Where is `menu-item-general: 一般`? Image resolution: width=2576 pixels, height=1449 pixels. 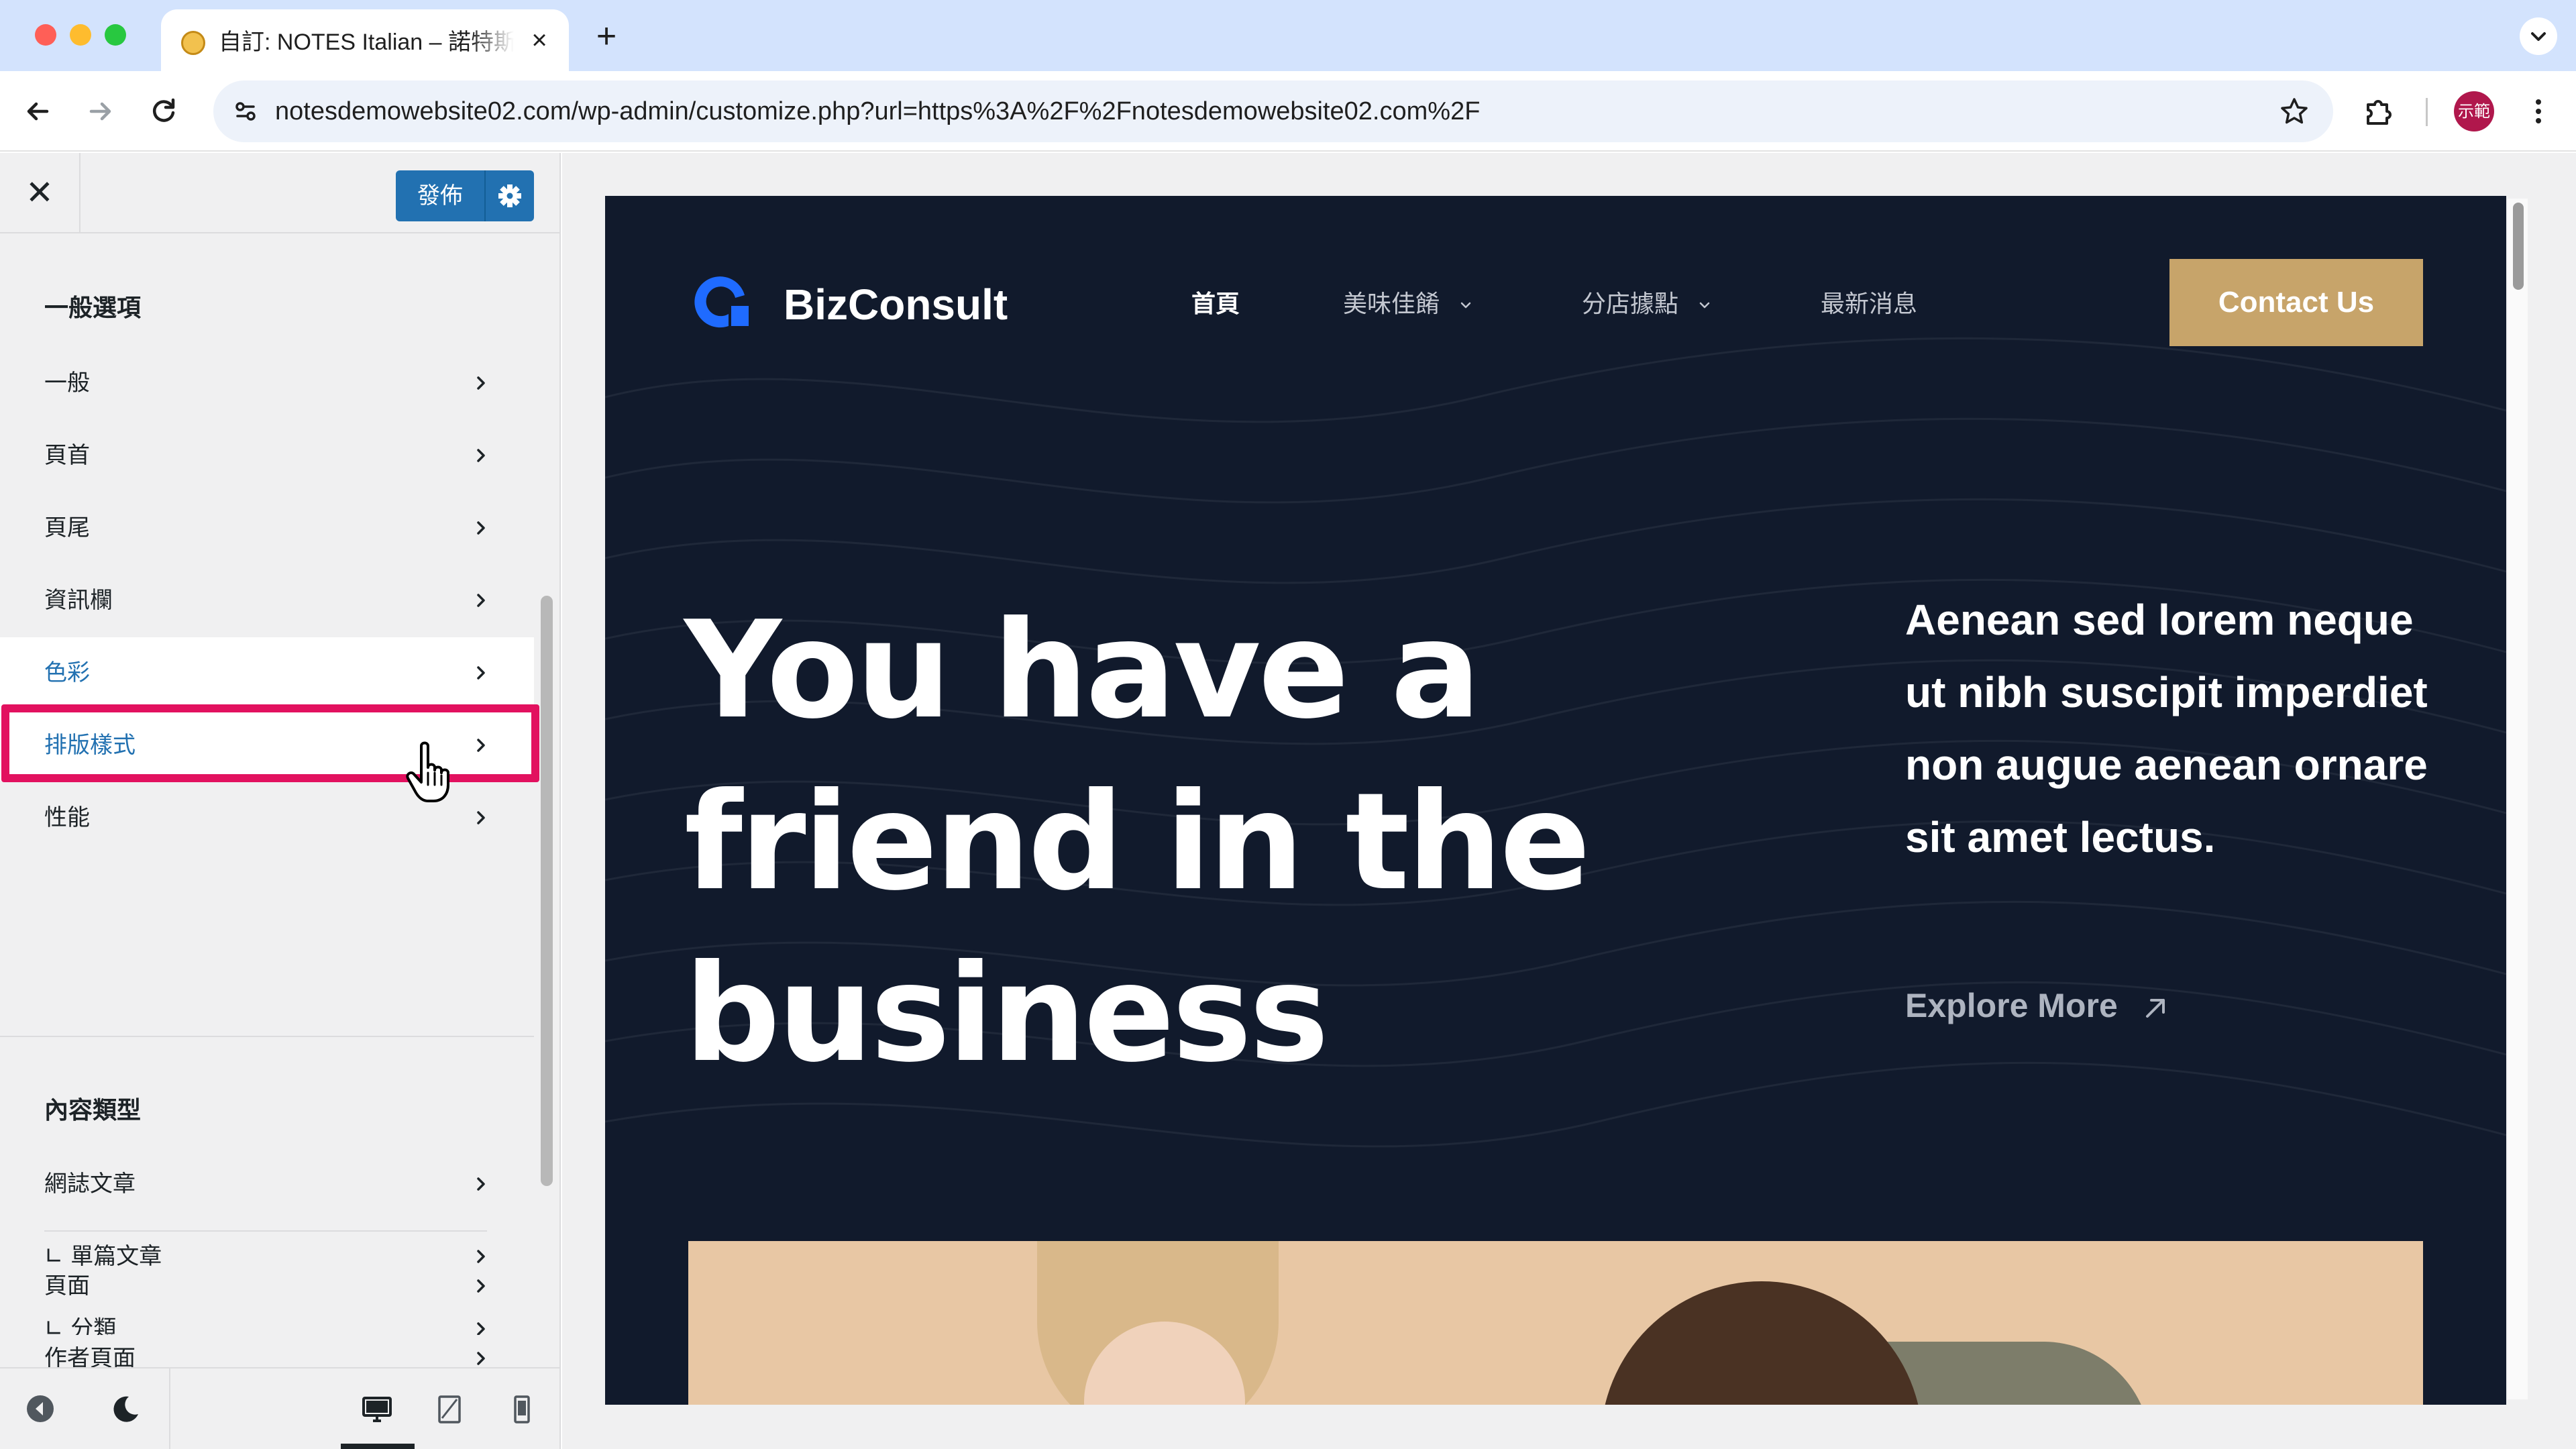 menu-item-general: 一般 is located at coordinates (267, 383).